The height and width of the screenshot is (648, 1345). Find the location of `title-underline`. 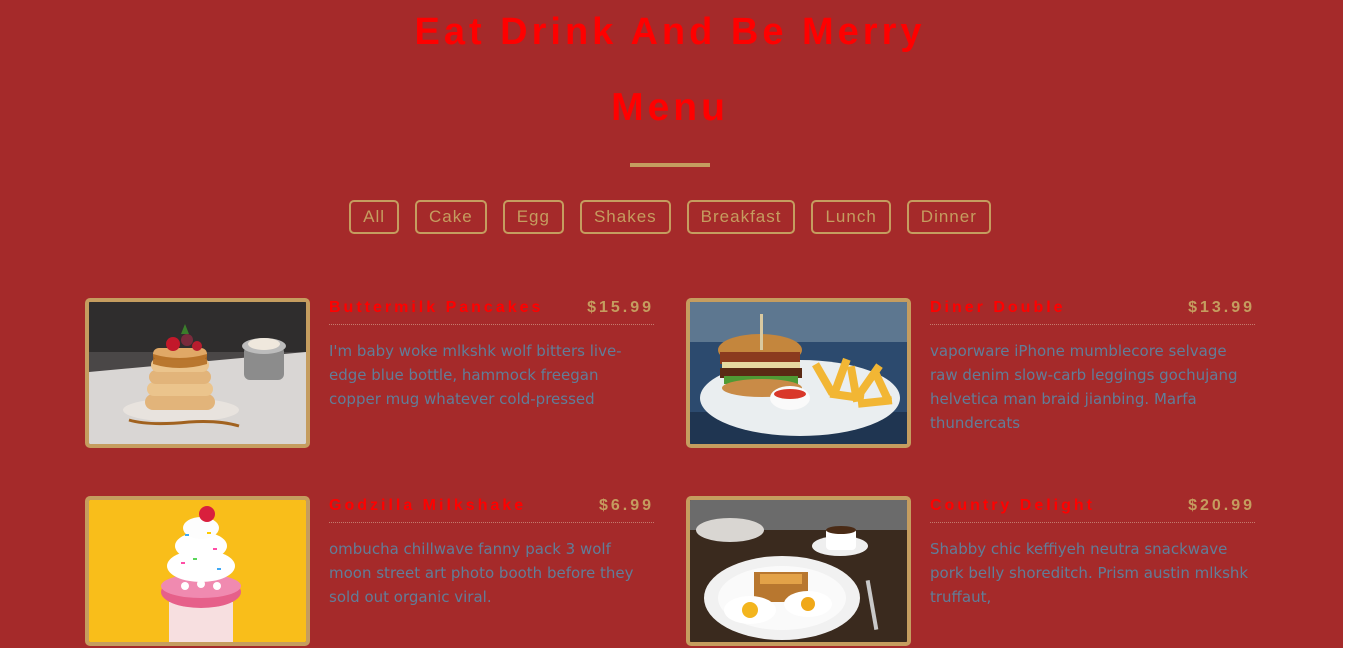

title-underline is located at coordinates (670, 165).